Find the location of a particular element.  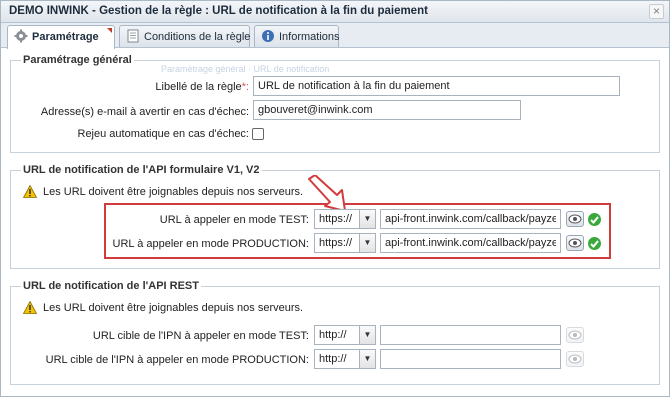

tab-corner-marker is located at coordinates (109, 30).